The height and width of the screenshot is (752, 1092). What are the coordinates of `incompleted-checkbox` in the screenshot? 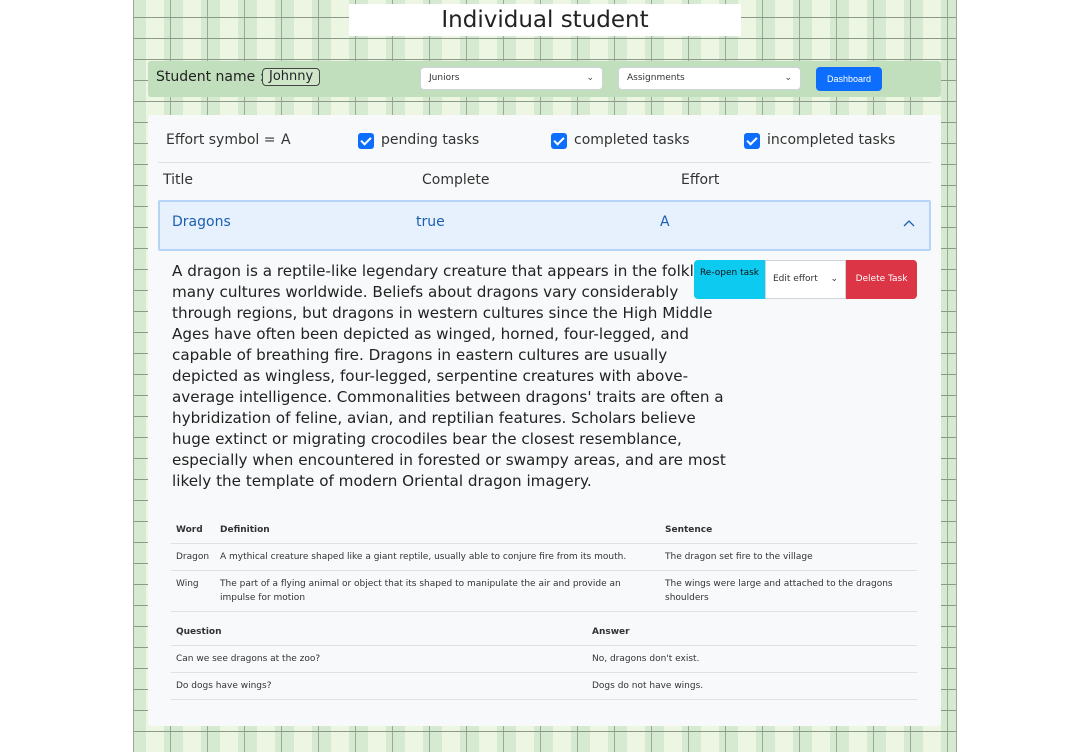 It's located at (752, 141).